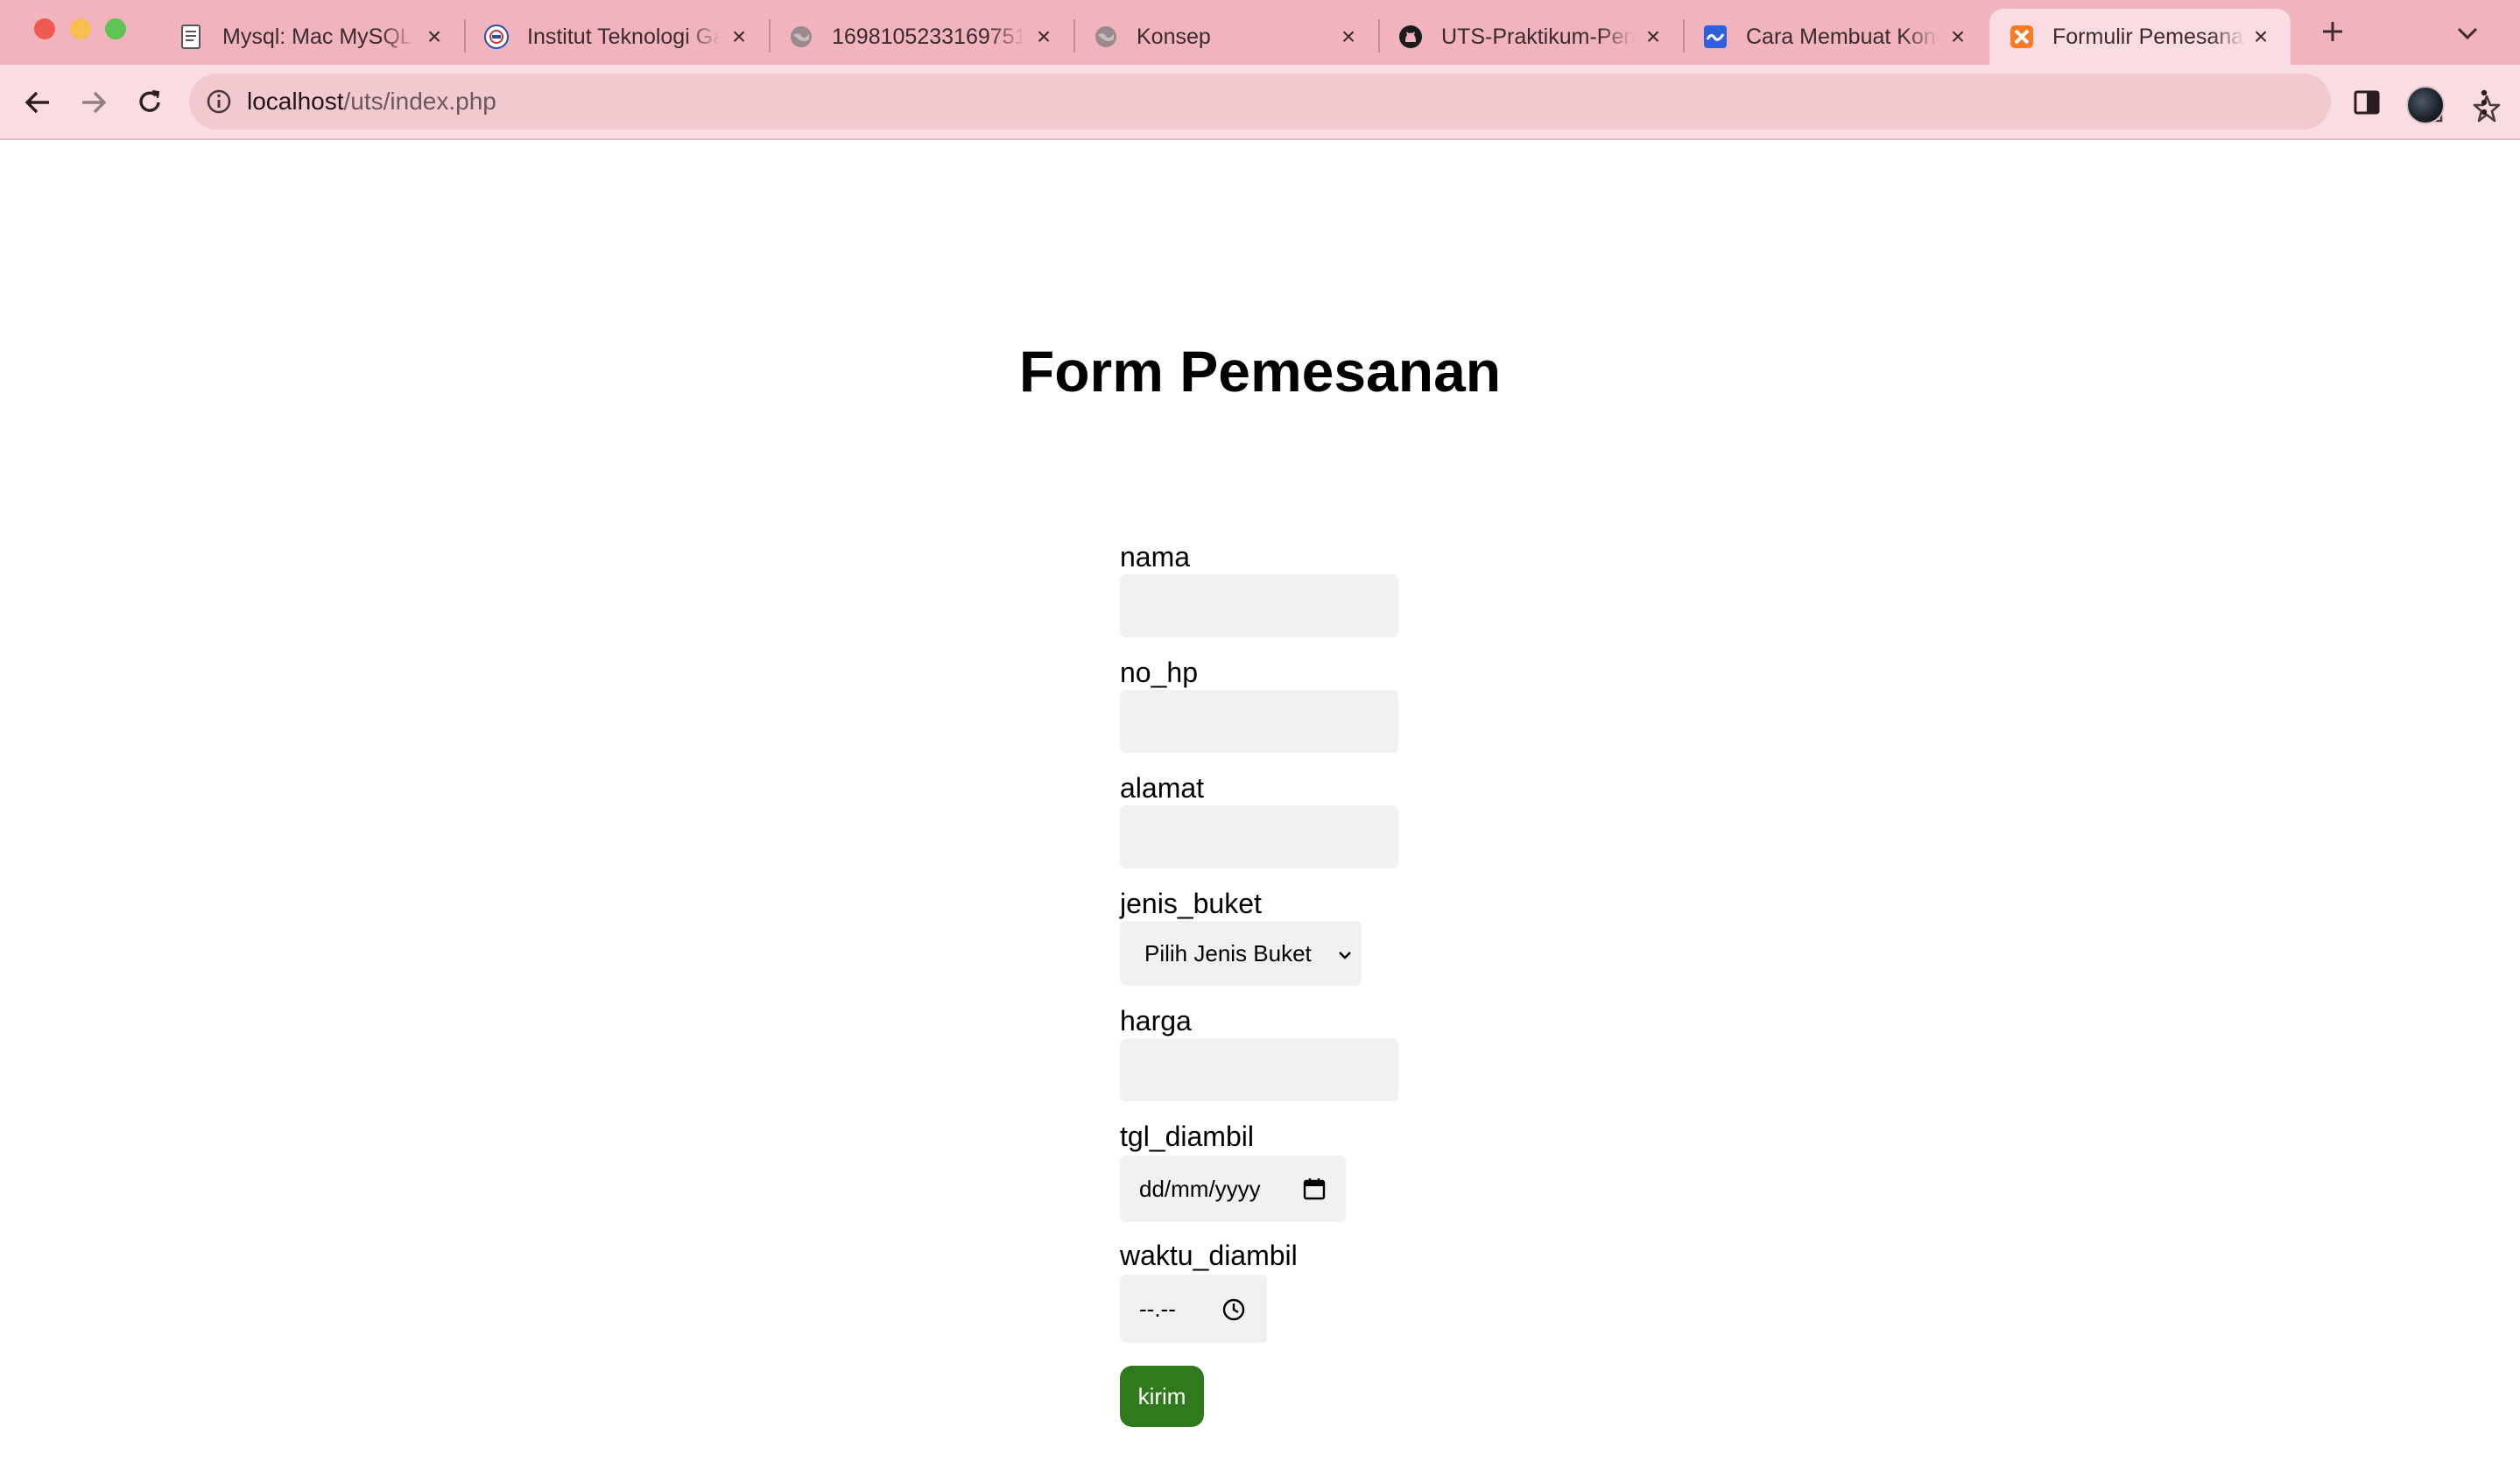 This screenshot has height=1483, width=2520. Describe the element at coordinates (1233, 1309) in the screenshot. I see `clock-icon` at that location.